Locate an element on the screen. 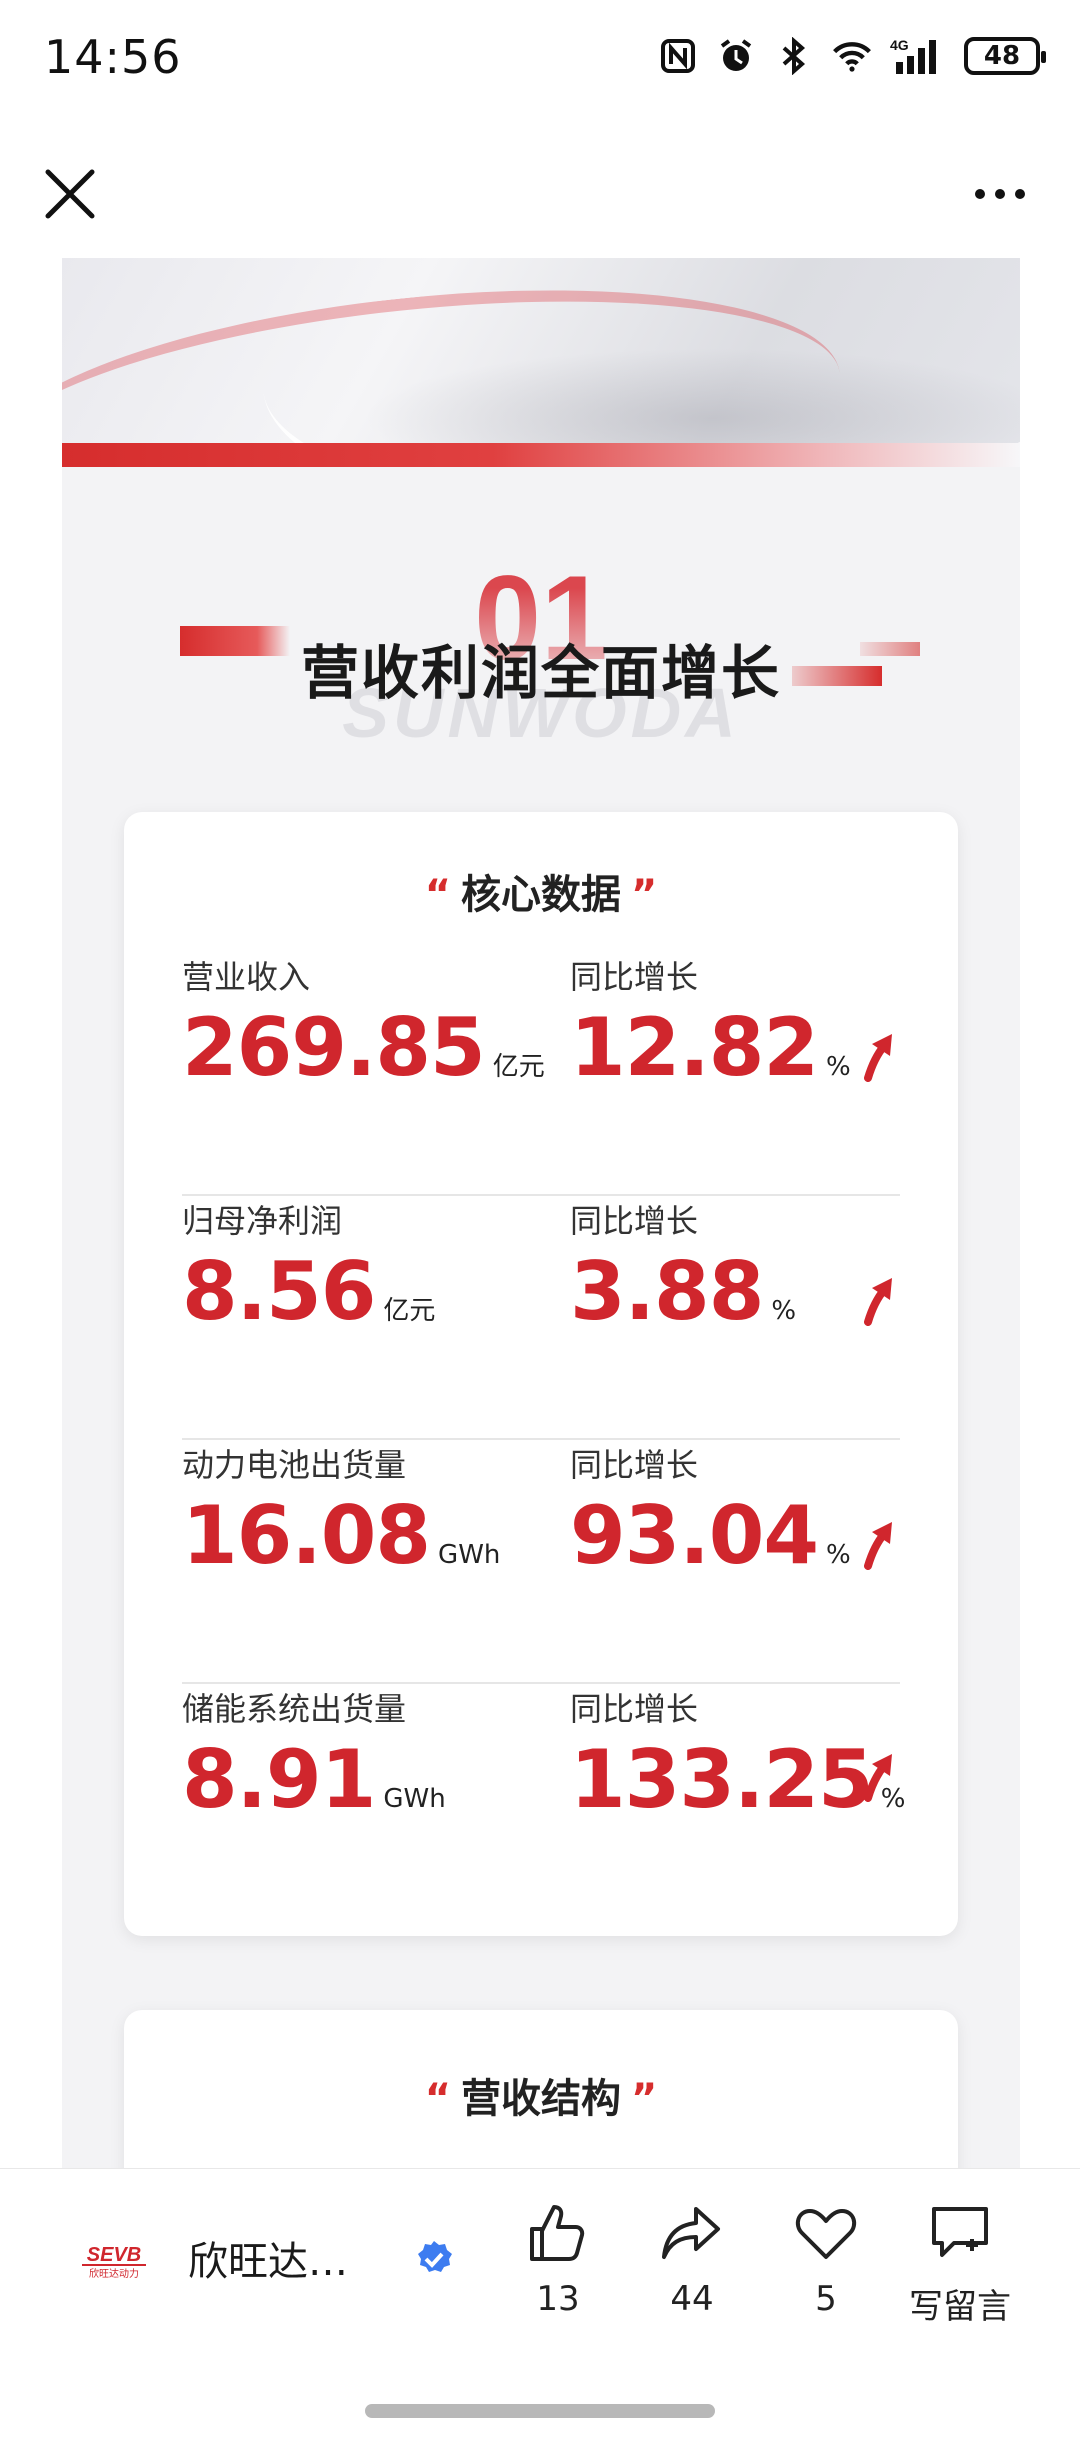  share-button: 44 is located at coordinates (692, 2276).